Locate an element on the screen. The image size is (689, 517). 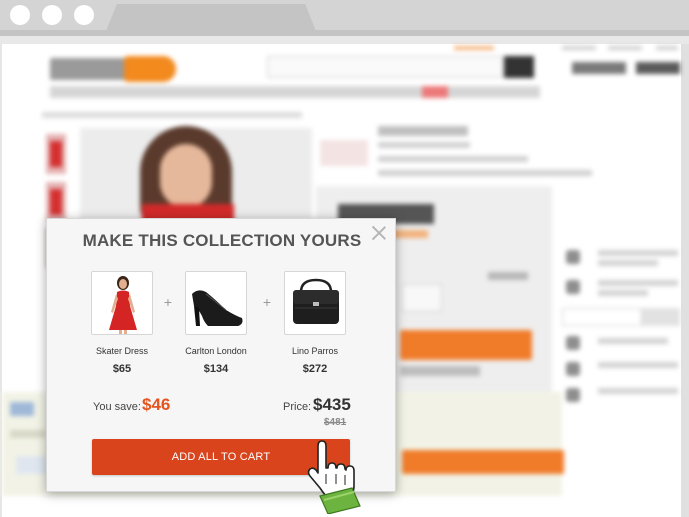
modal-title: MAKE THIS COLLECTION YOURS is located at coordinates (222, 240).